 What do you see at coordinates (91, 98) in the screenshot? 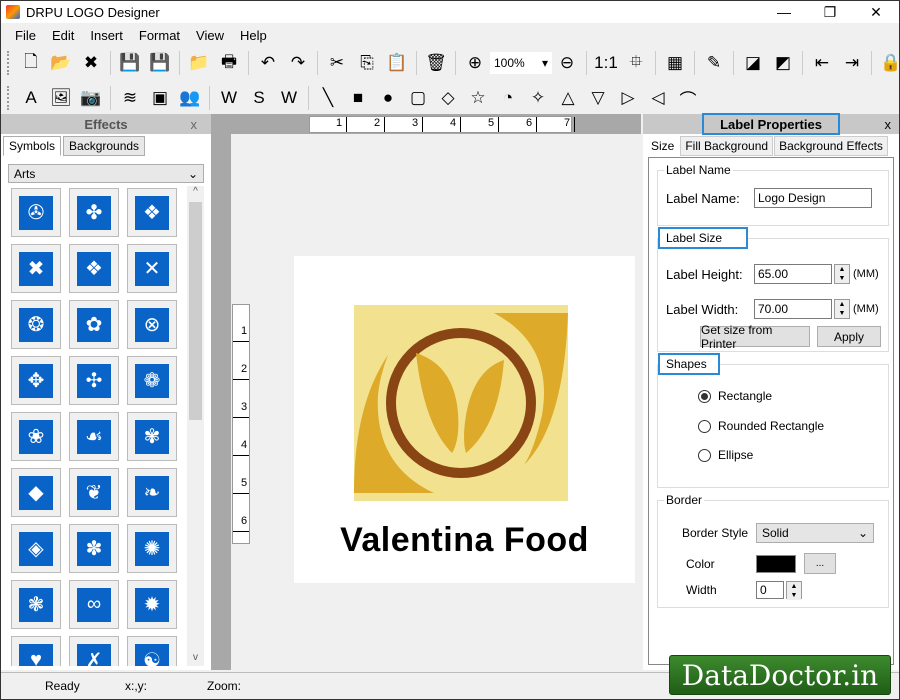
I see `camera-icon: 📷` at bounding box center [91, 98].